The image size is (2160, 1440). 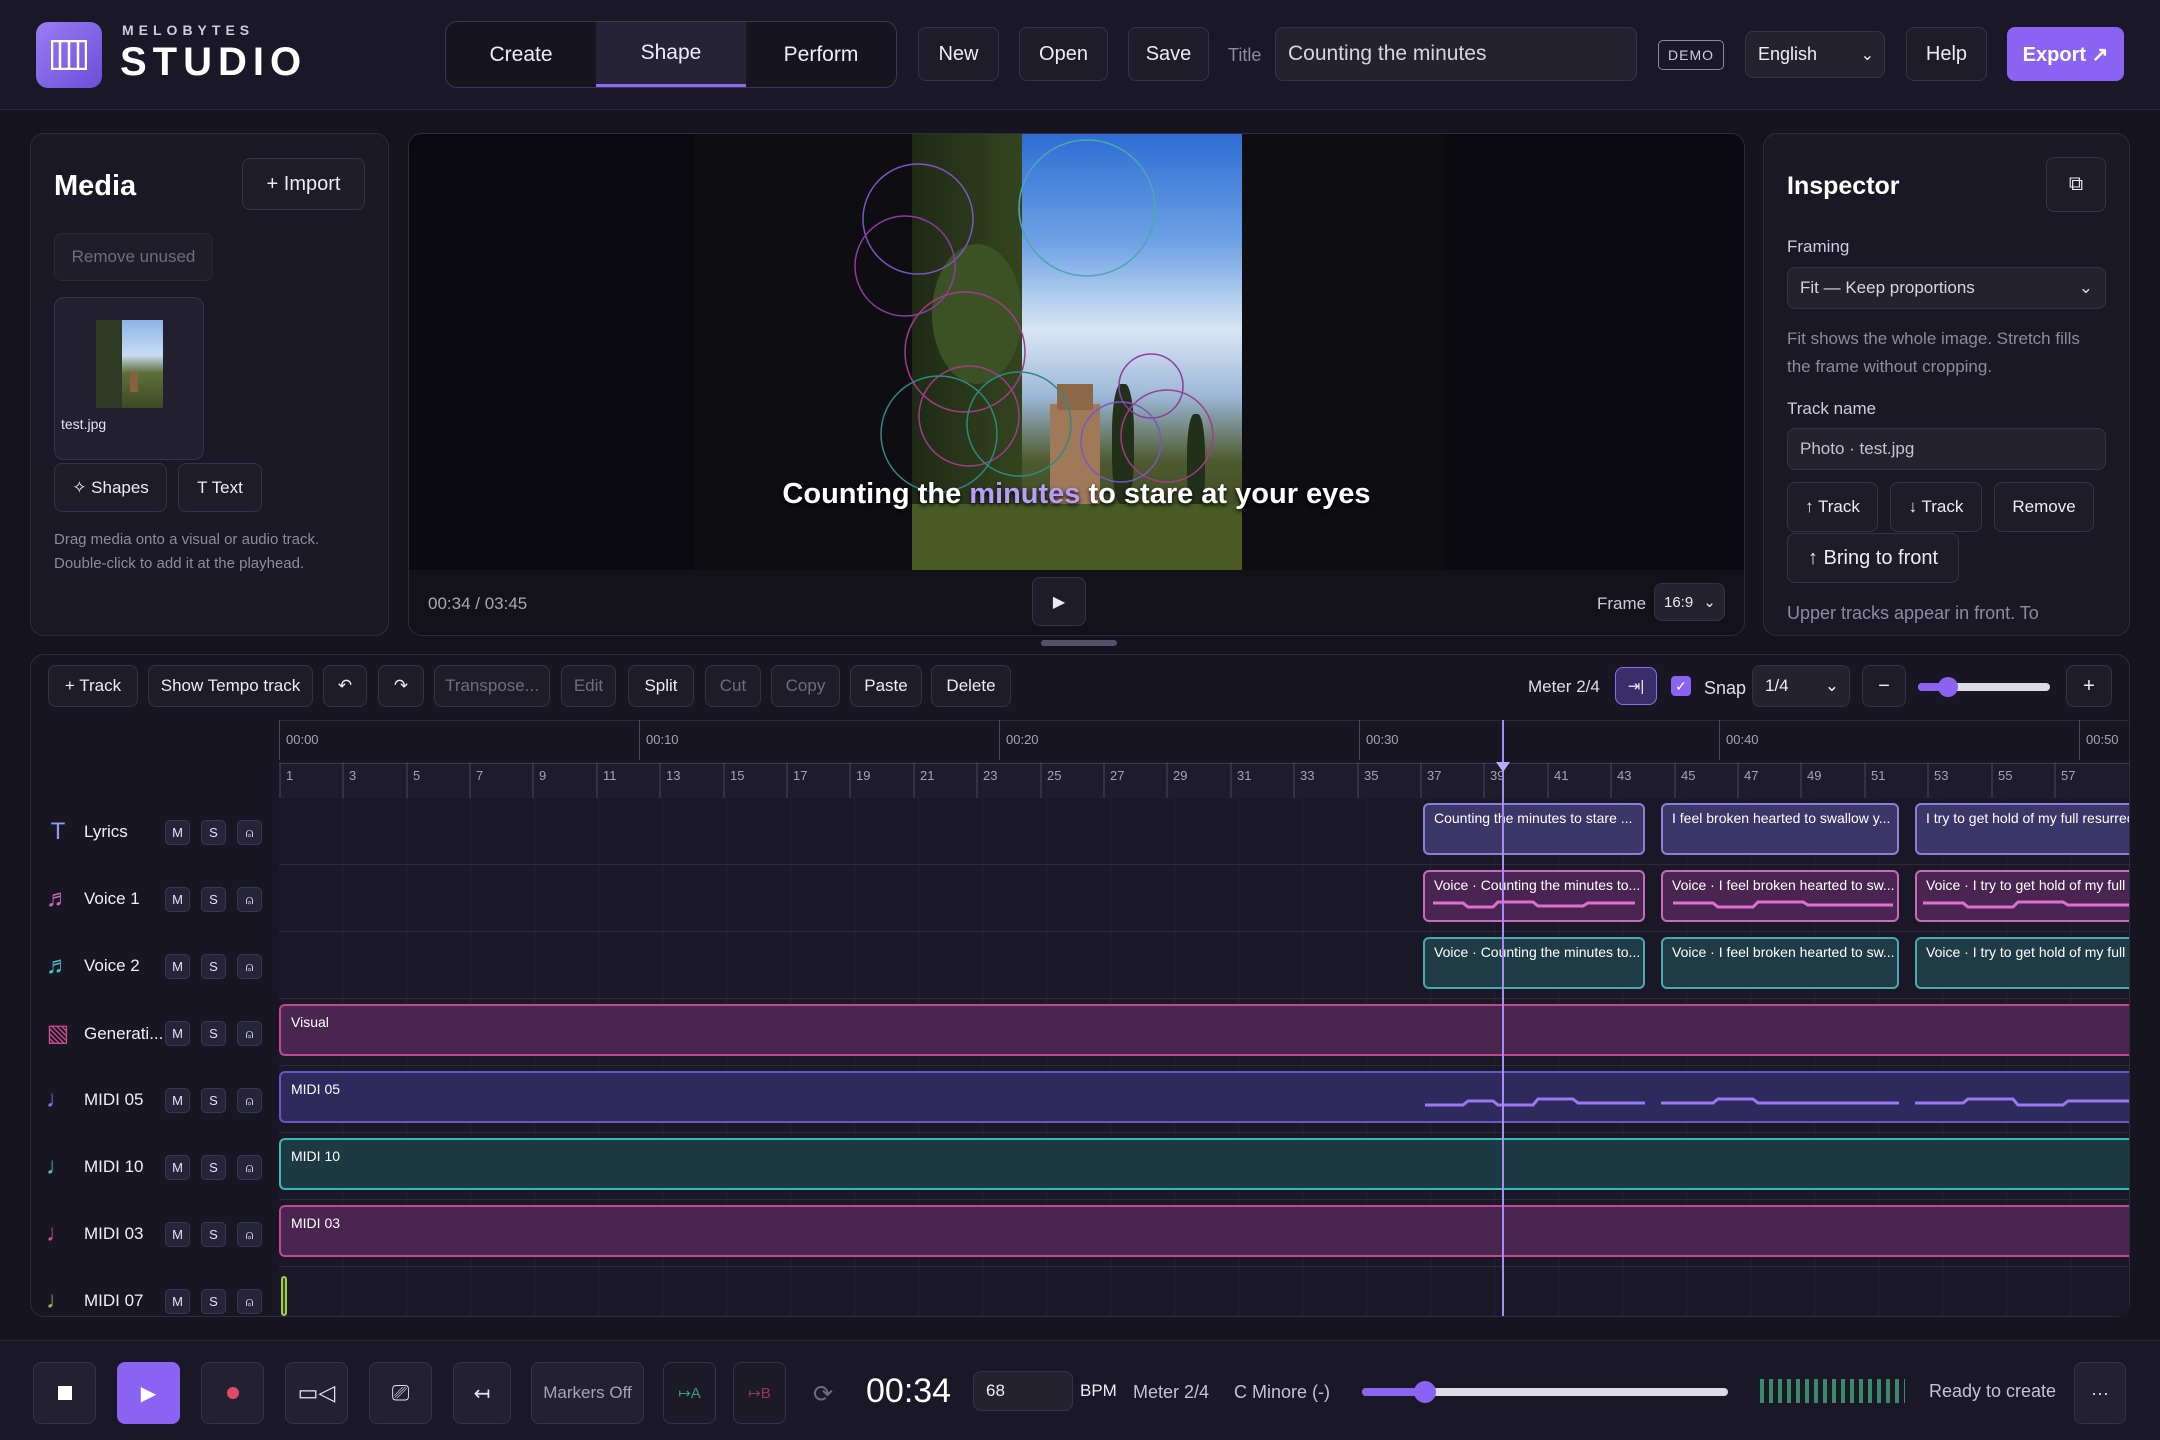 I want to click on track-header-midi03: ♩ MIDI 03, so click(x=94, y=1234).